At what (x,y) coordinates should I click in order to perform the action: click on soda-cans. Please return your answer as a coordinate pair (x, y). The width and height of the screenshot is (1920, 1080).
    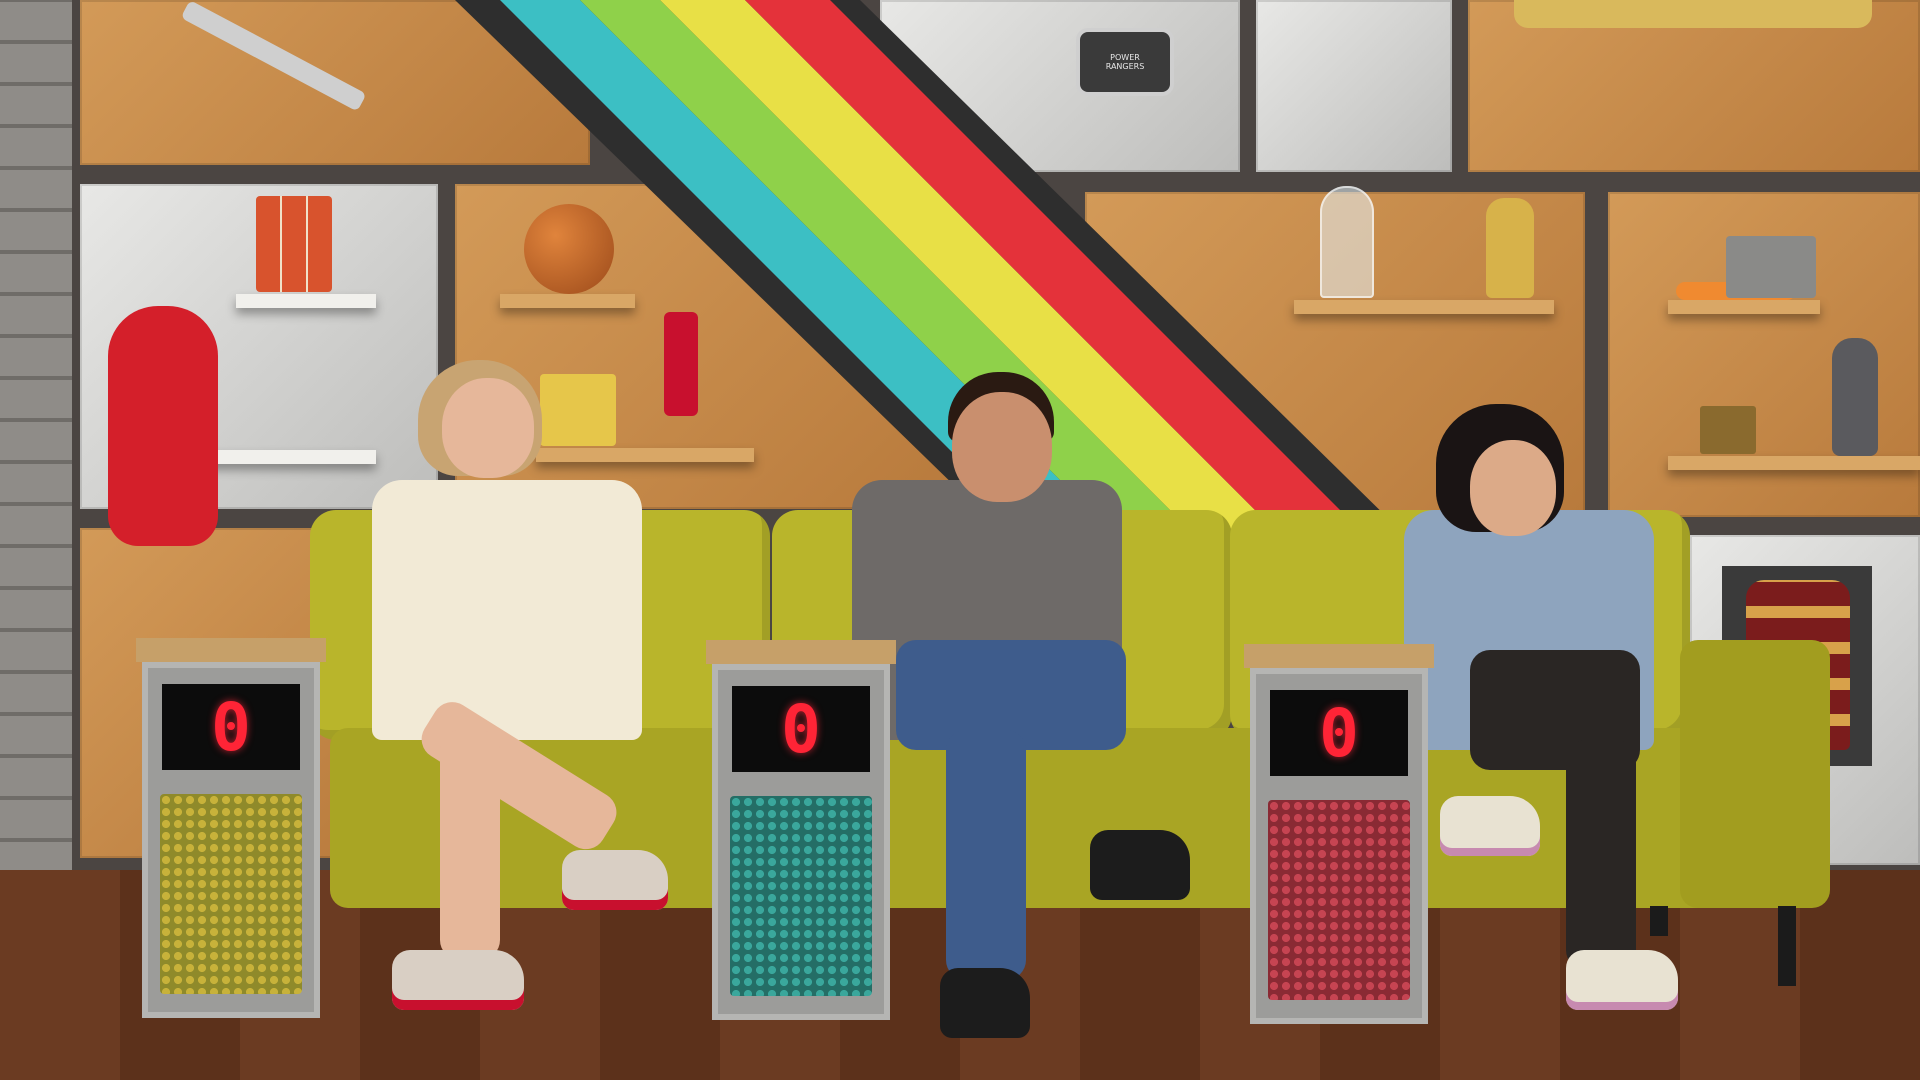
    Looking at the image, I should click on (294, 244).